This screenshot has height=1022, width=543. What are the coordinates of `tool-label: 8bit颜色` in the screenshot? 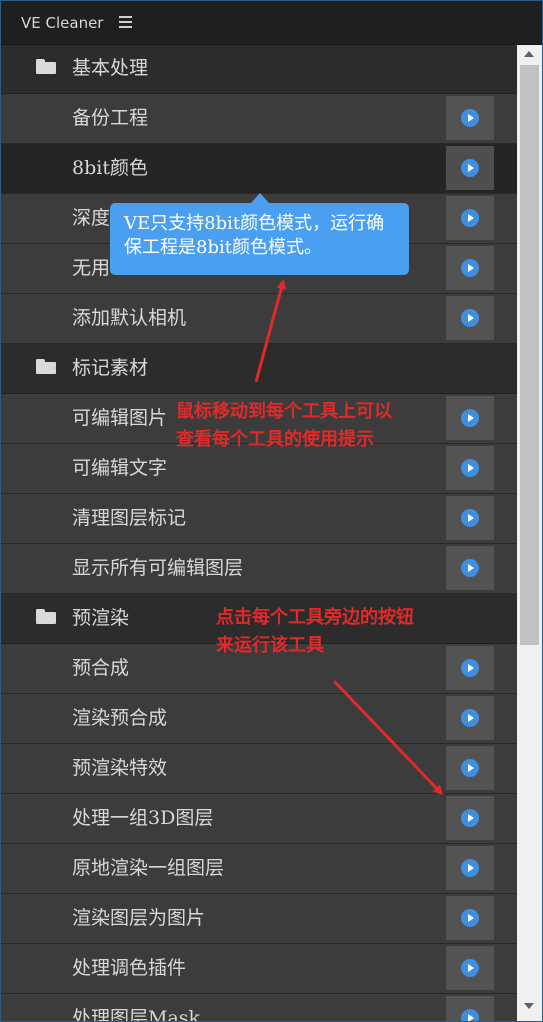 It's located at (110, 168).